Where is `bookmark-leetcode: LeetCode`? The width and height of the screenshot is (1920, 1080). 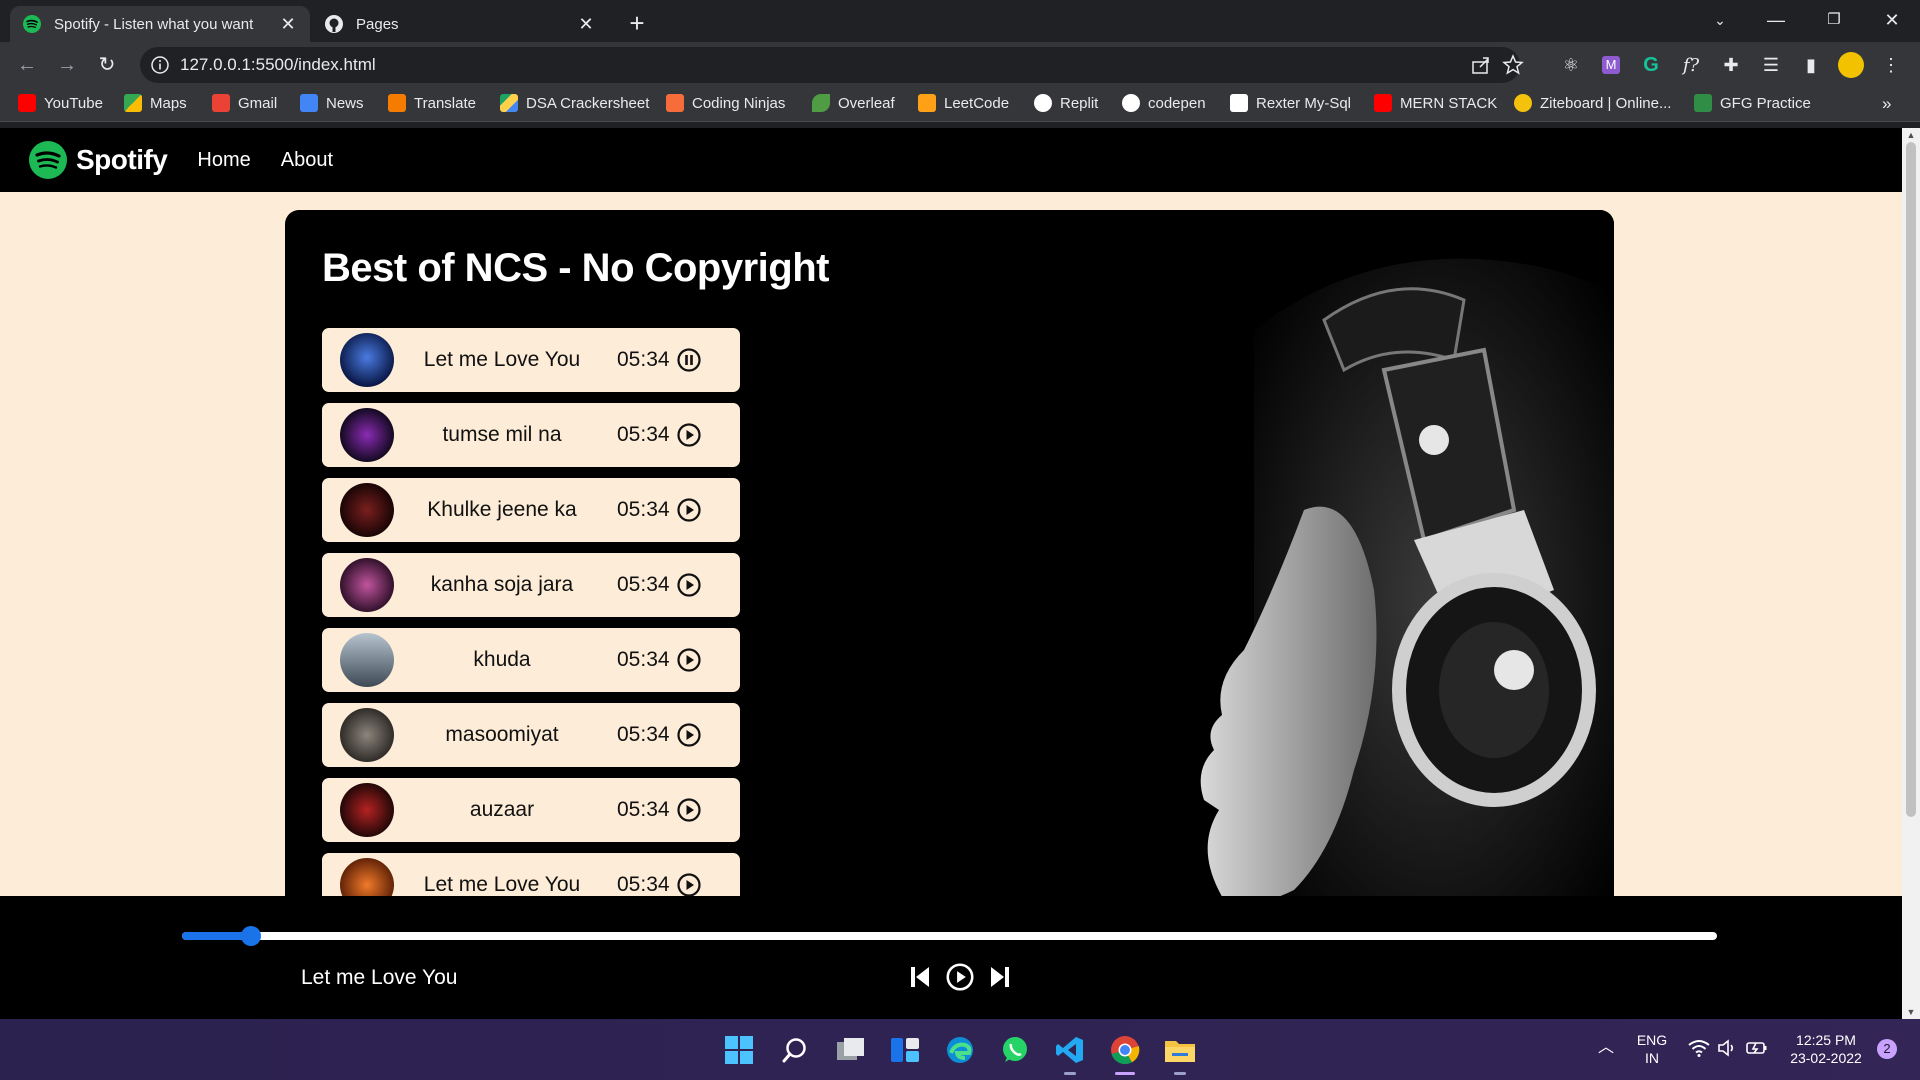 bookmark-leetcode: LeetCode is located at coordinates (963, 103).